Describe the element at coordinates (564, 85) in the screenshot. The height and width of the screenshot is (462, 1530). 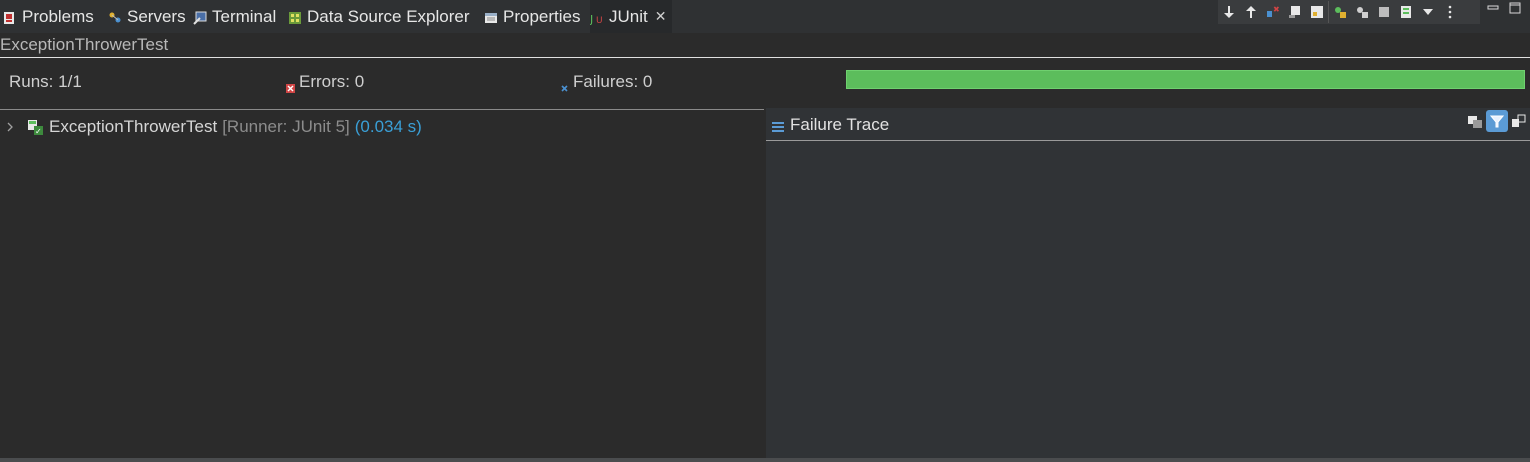
I see `failure-icon` at that location.